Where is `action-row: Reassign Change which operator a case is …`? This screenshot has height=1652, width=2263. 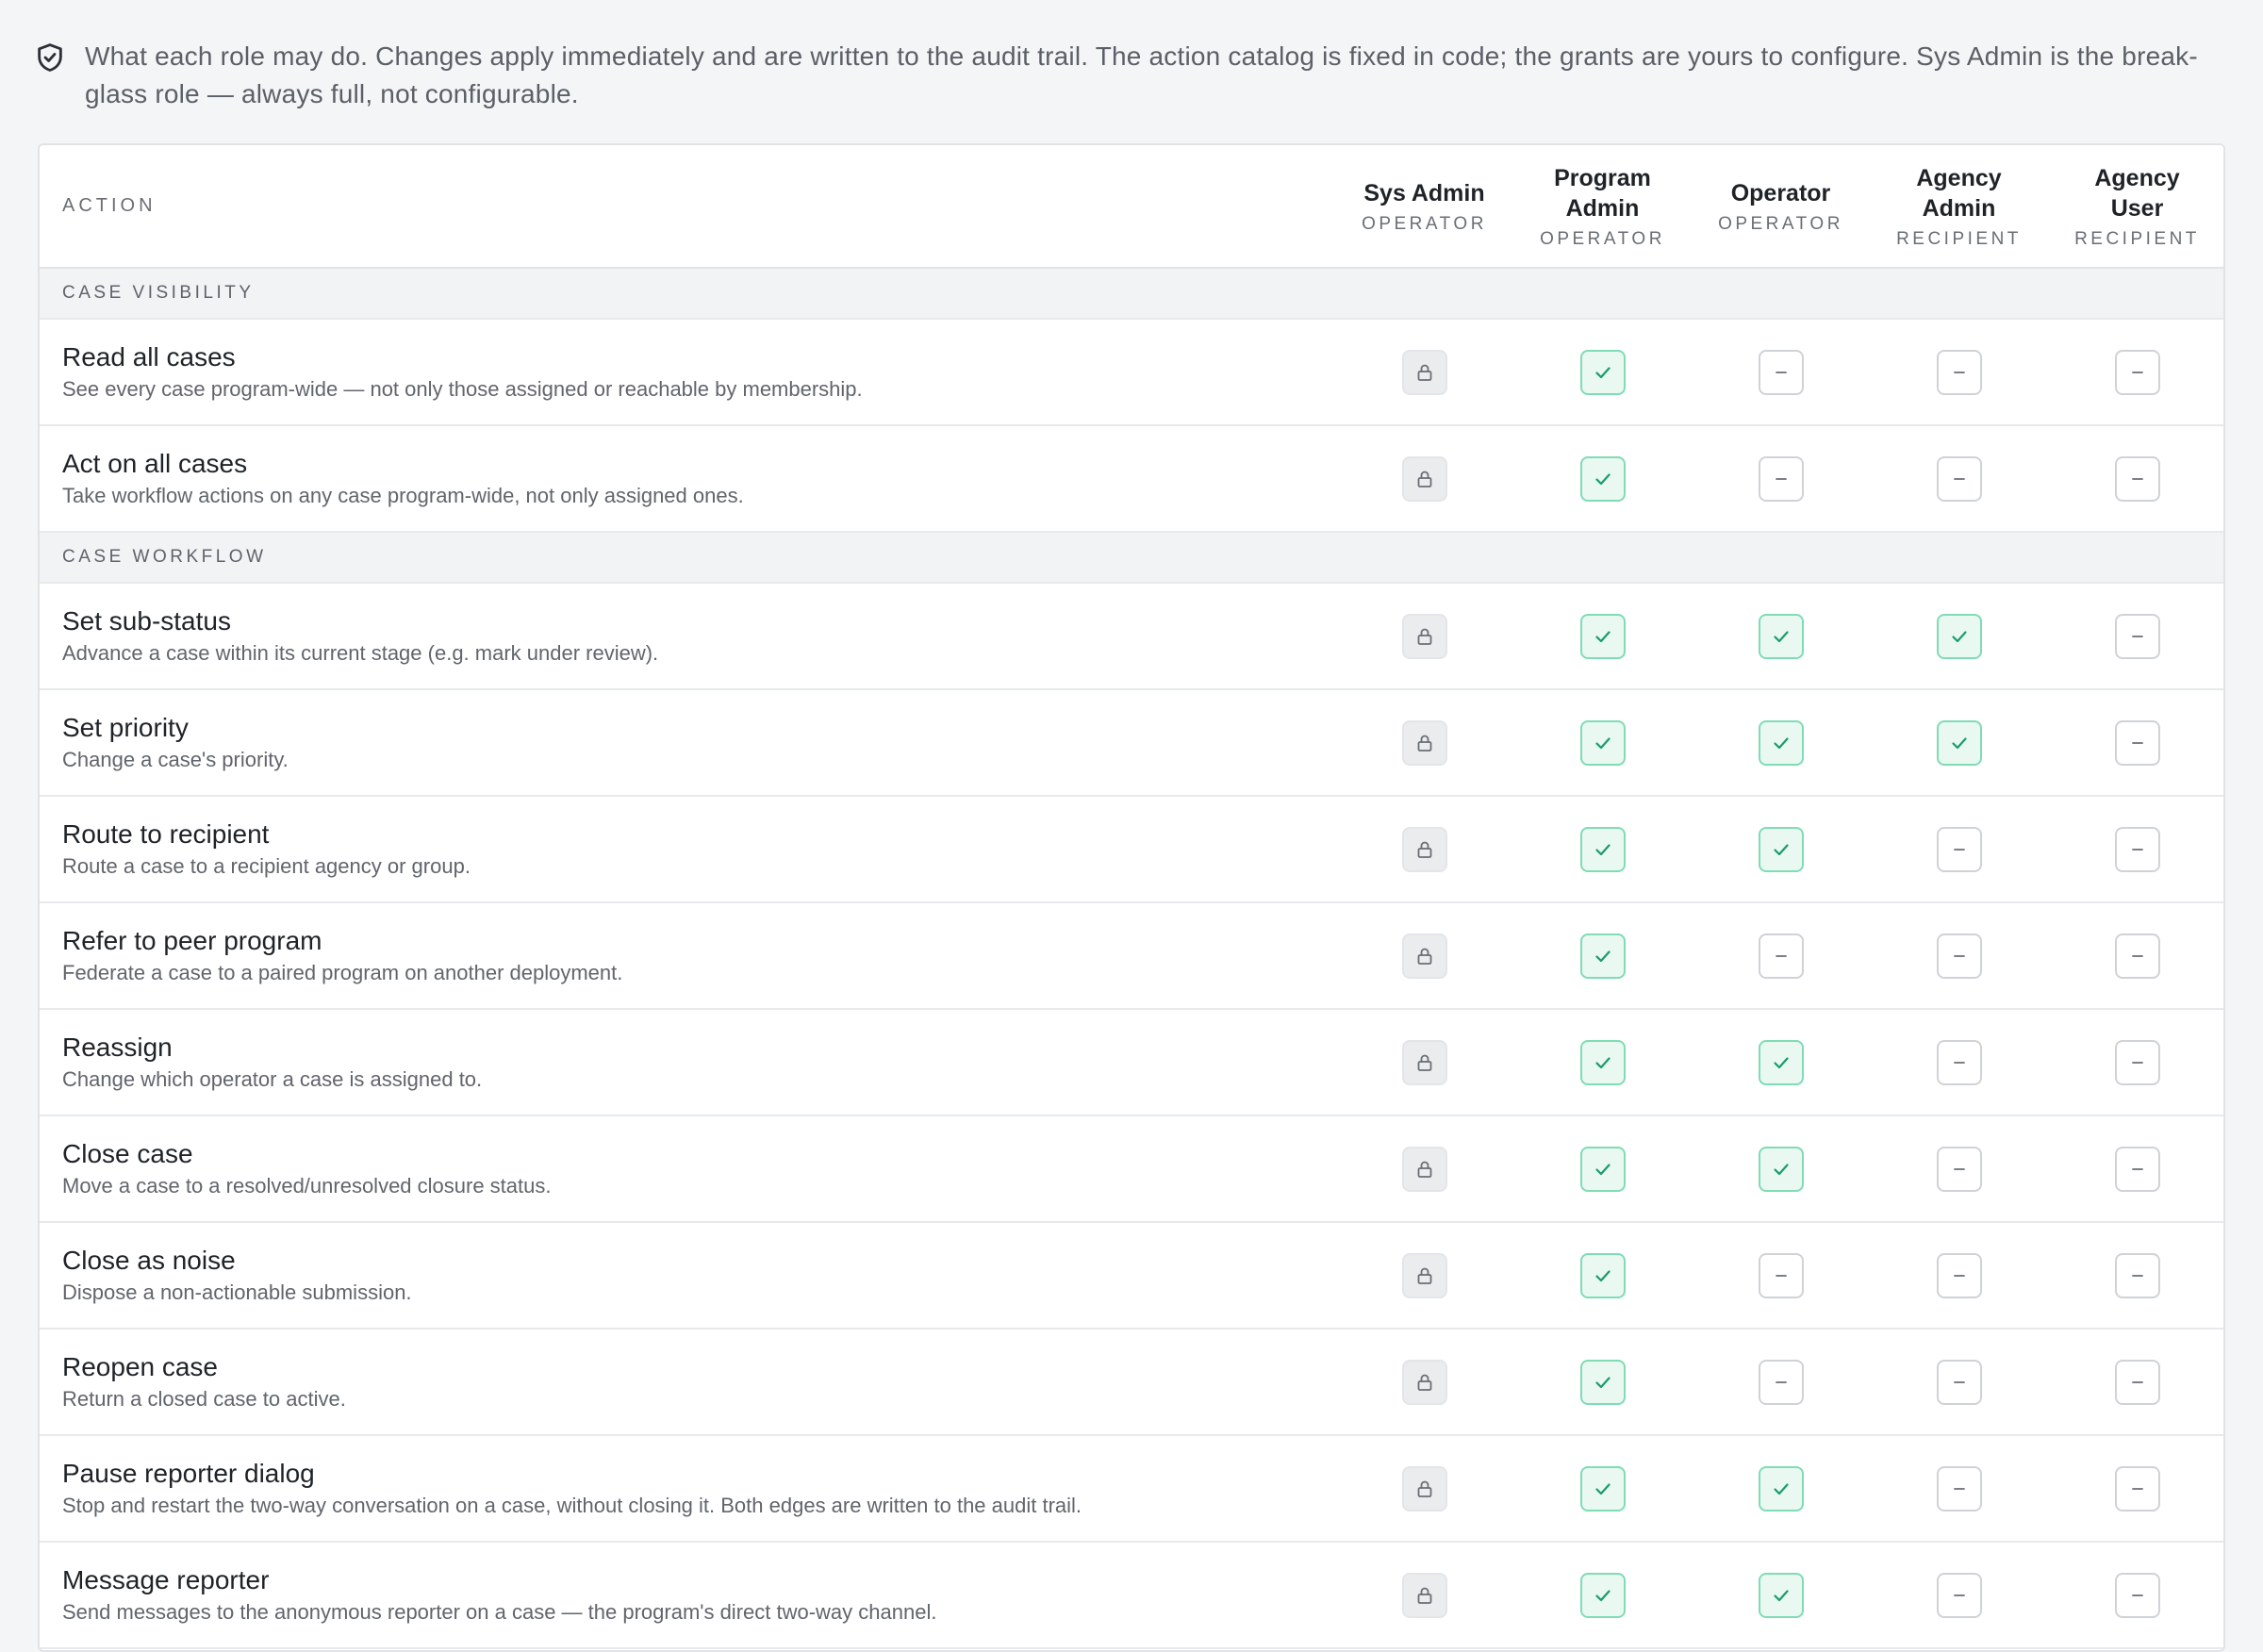 action-row: Reassign Change which operator a case is … is located at coordinates (1131, 1062).